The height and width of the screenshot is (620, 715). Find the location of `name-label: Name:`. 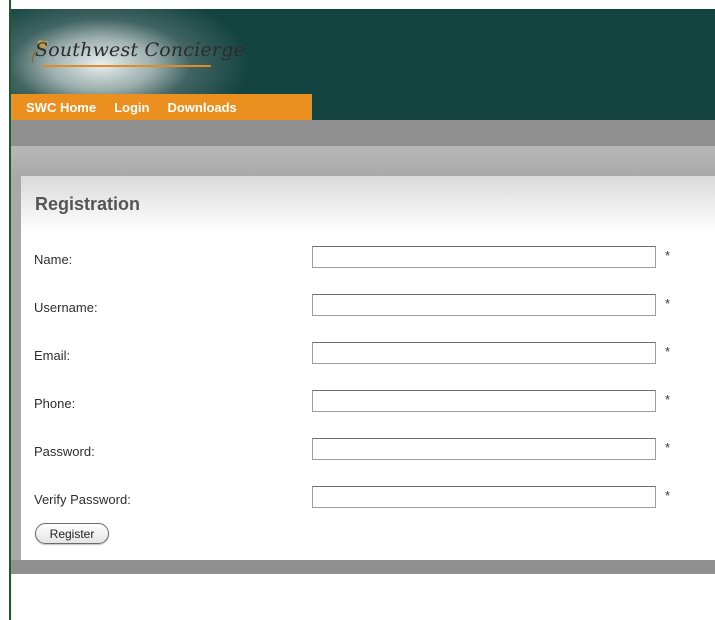

name-label: Name: is located at coordinates (53, 259).